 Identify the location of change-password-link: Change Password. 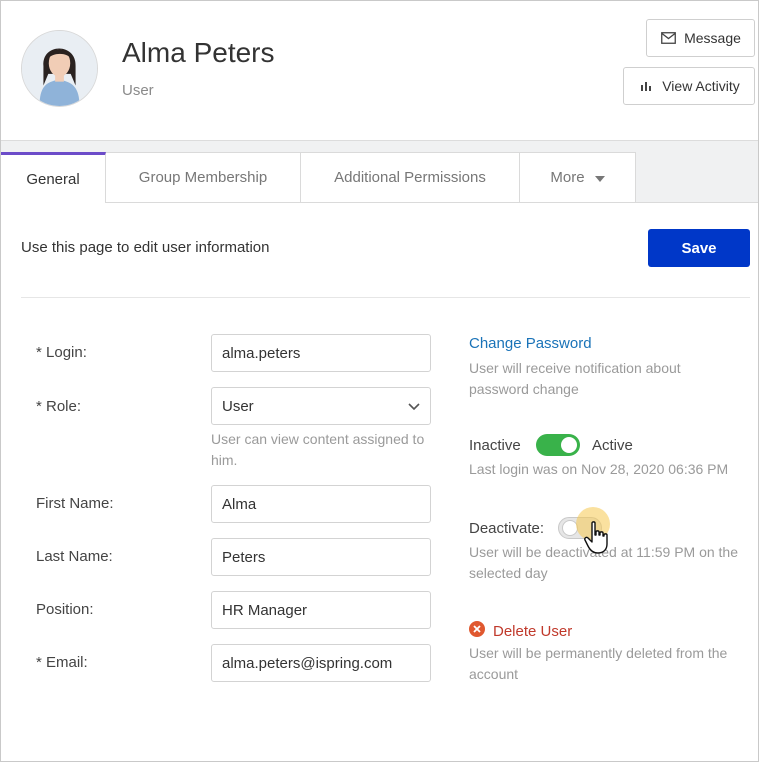
(530, 343).